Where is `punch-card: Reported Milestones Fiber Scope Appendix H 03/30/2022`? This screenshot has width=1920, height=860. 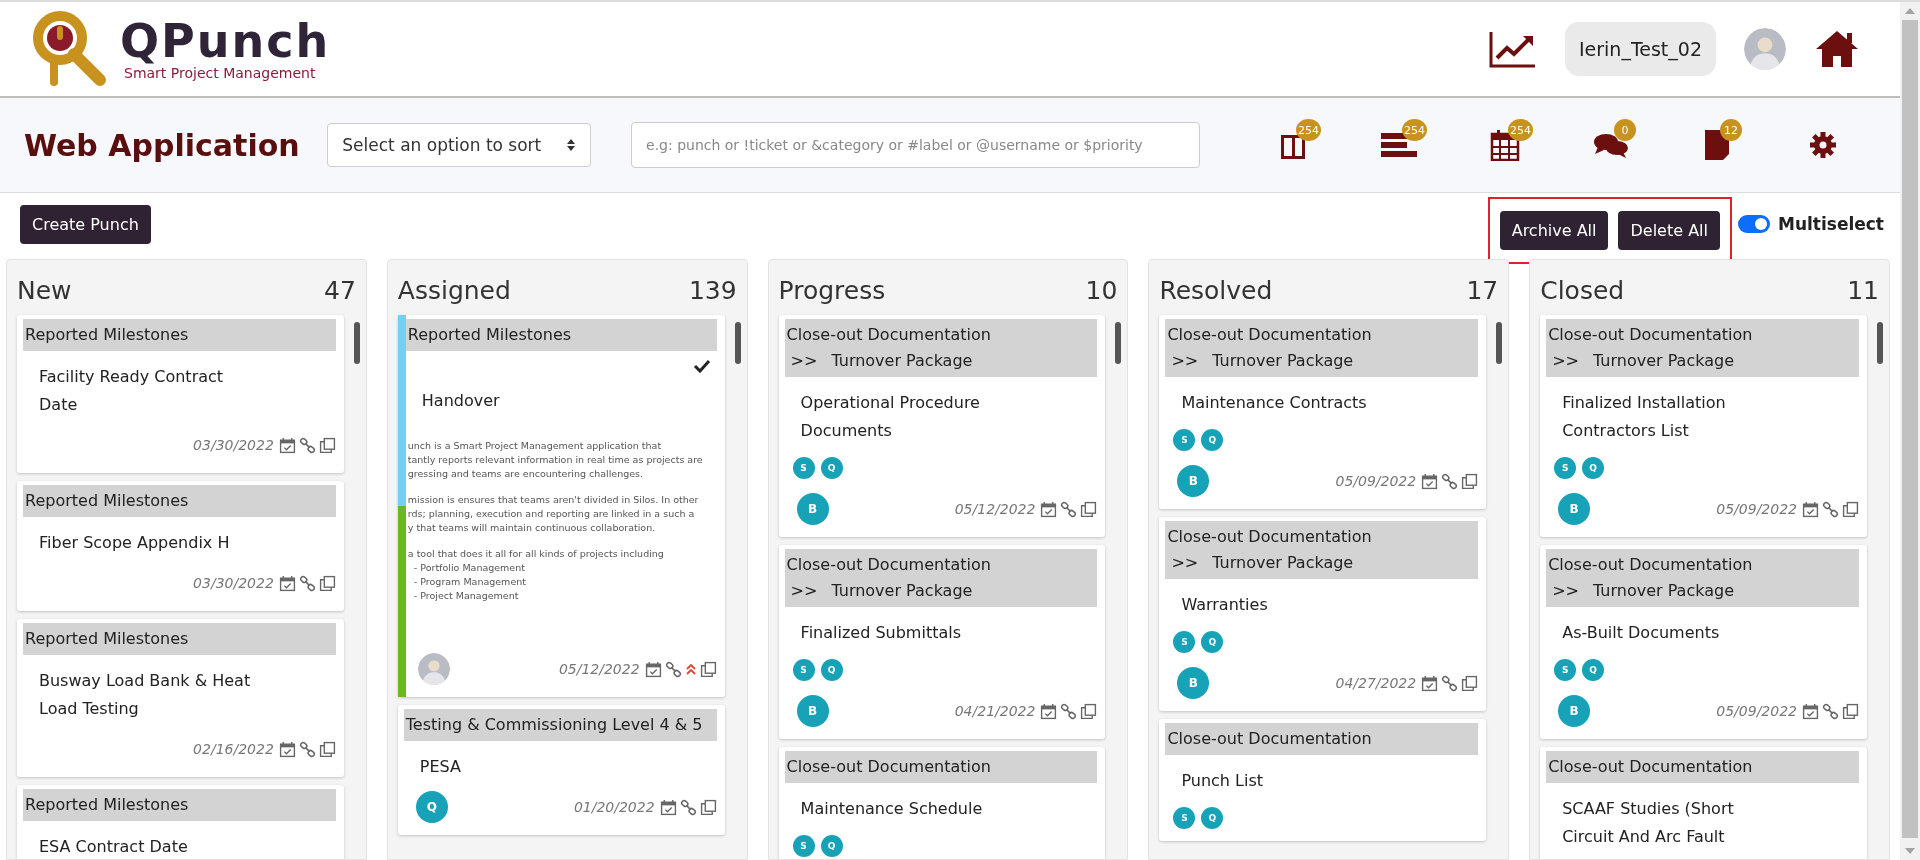
punch-card: Reported Milestones Fiber Scope Appendix H 03/30/2022 is located at coordinates (180, 546).